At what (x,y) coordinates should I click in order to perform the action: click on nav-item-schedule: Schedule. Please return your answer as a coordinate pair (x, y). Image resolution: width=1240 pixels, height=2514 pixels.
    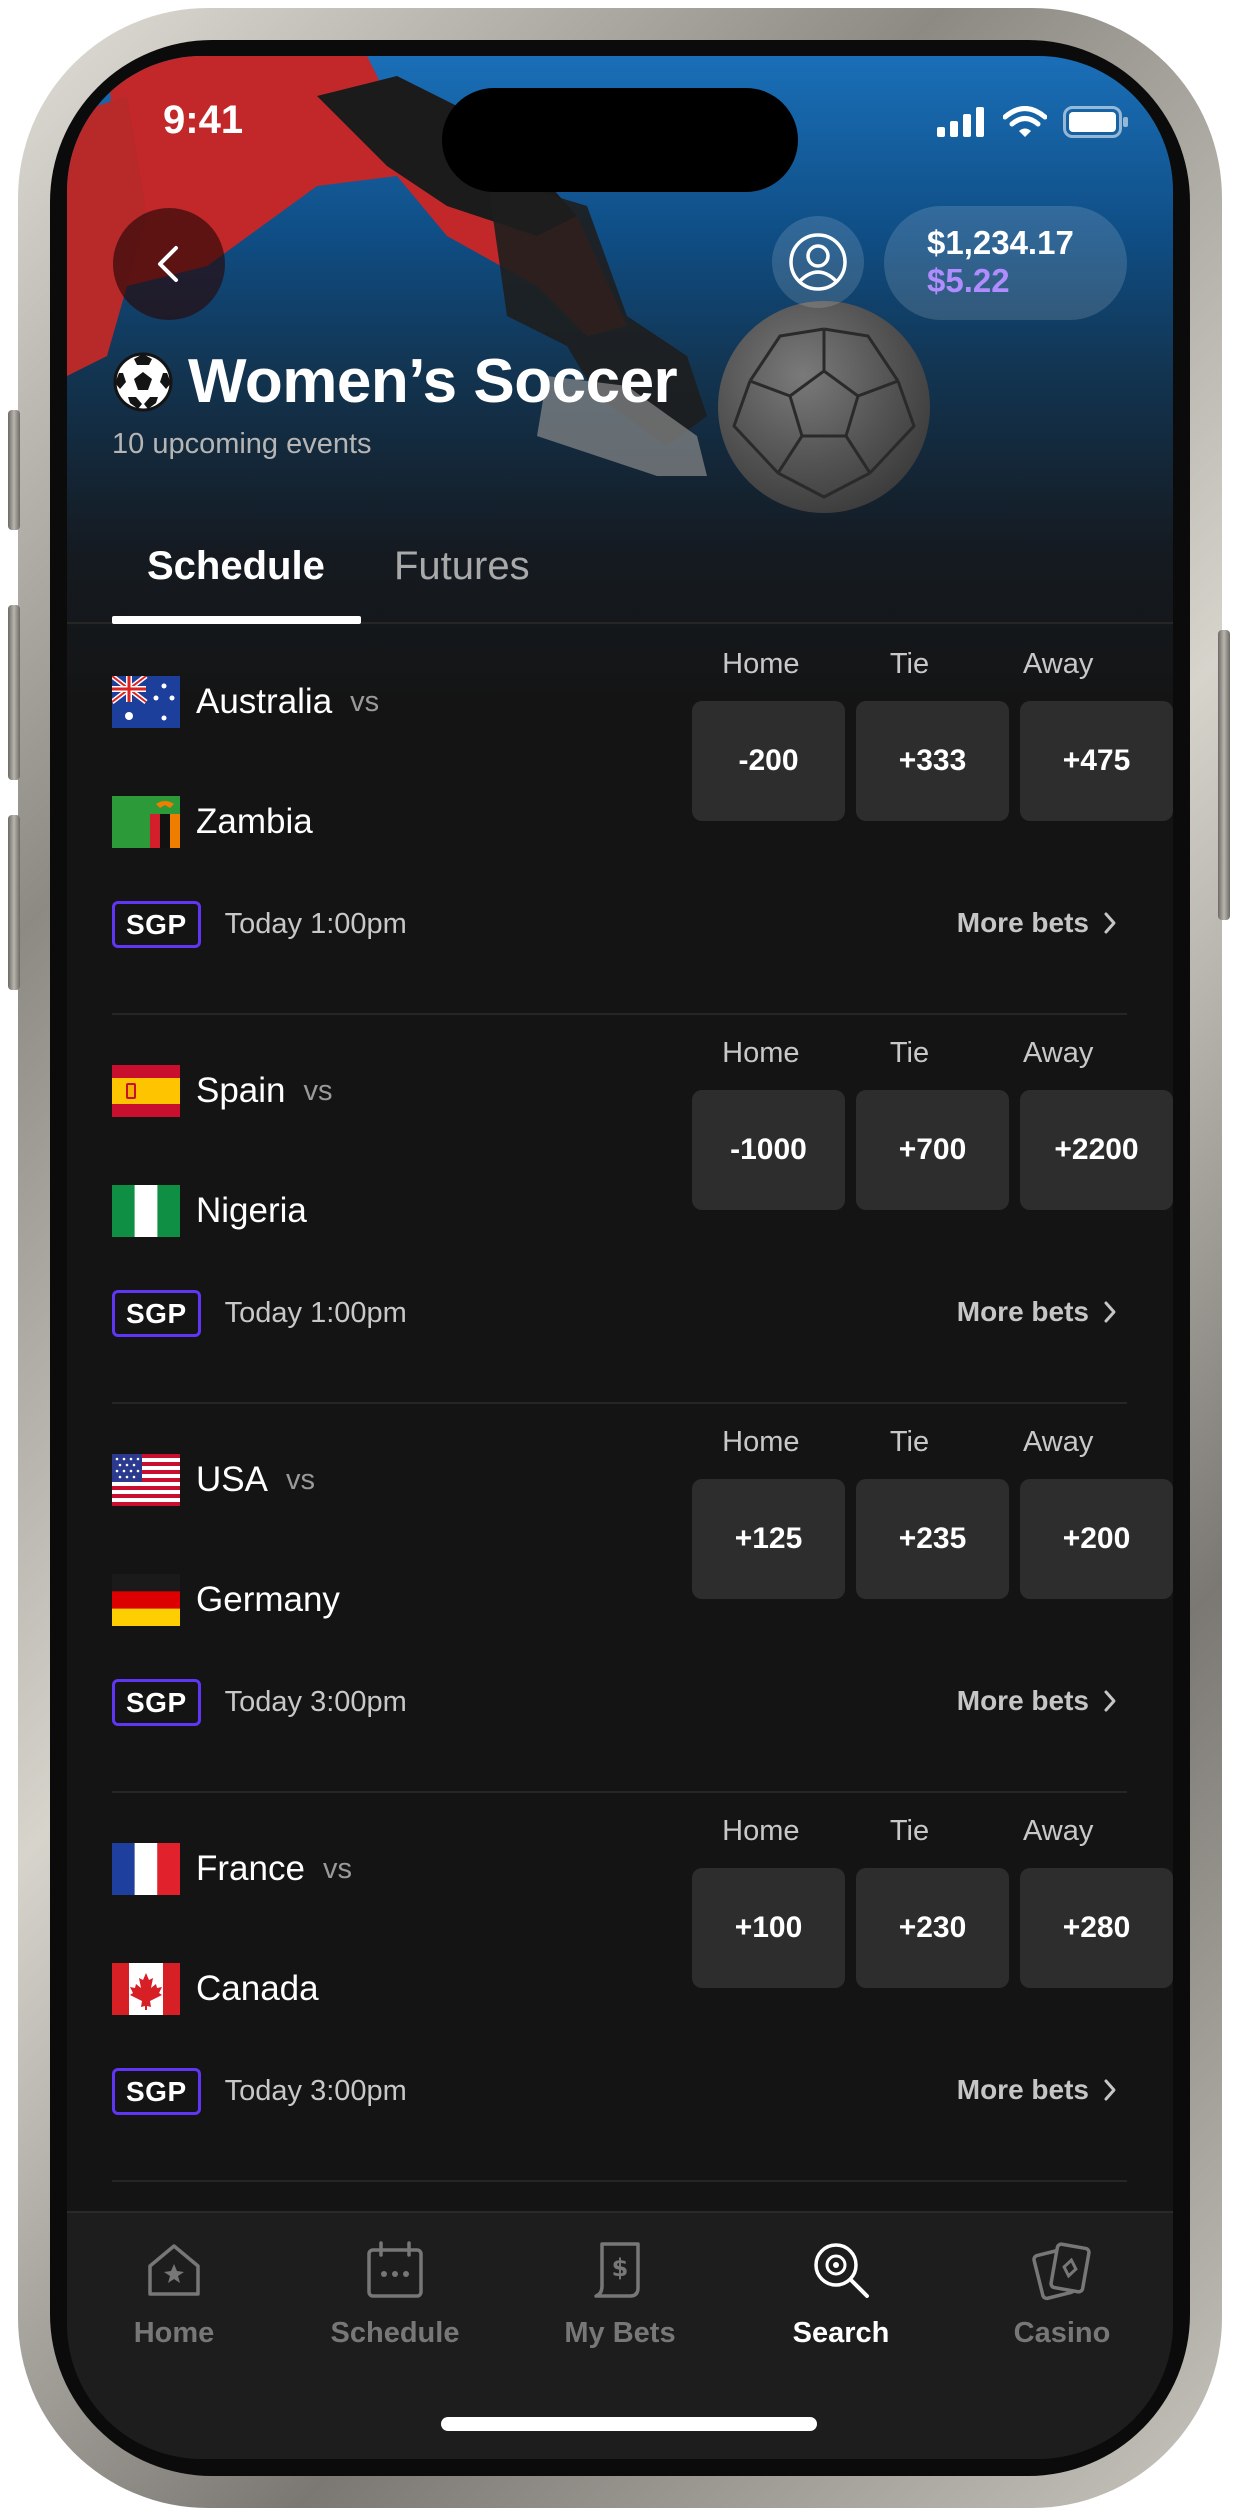
    Looking at the image, I should click on (395, 2292).